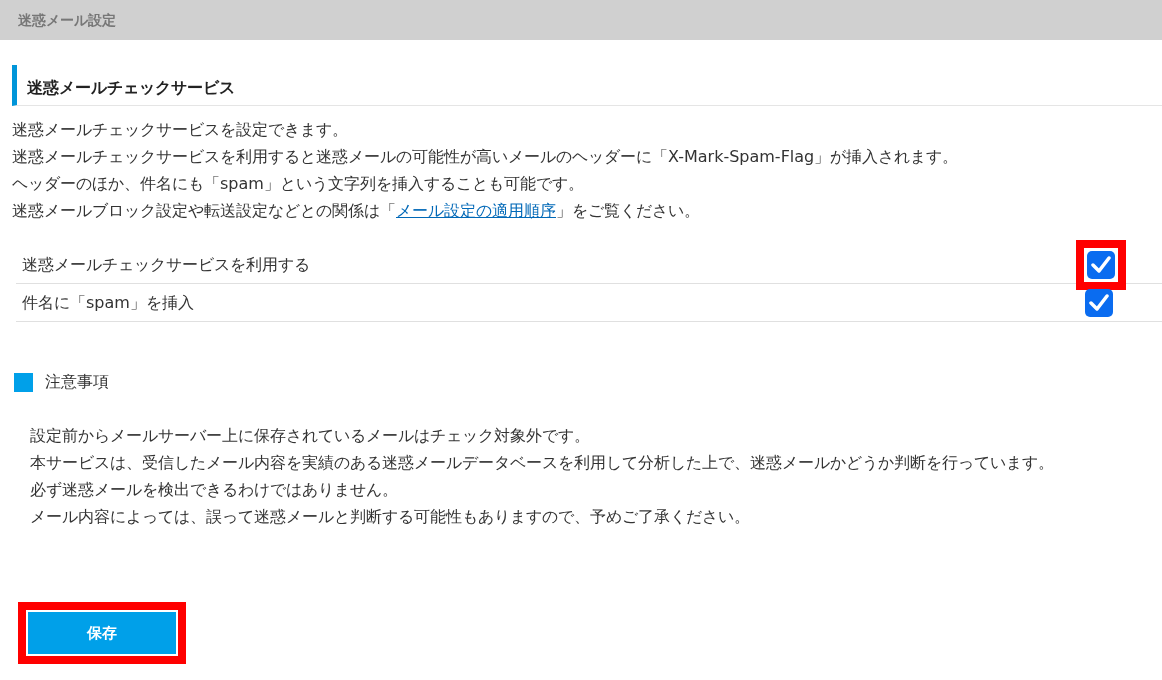 The width and height of the screenshot is (1162, 680). Describe the element at coordinates (108, 302) in the screenshot. I see `option-label: 件名に「spam」を挿入` at that location.